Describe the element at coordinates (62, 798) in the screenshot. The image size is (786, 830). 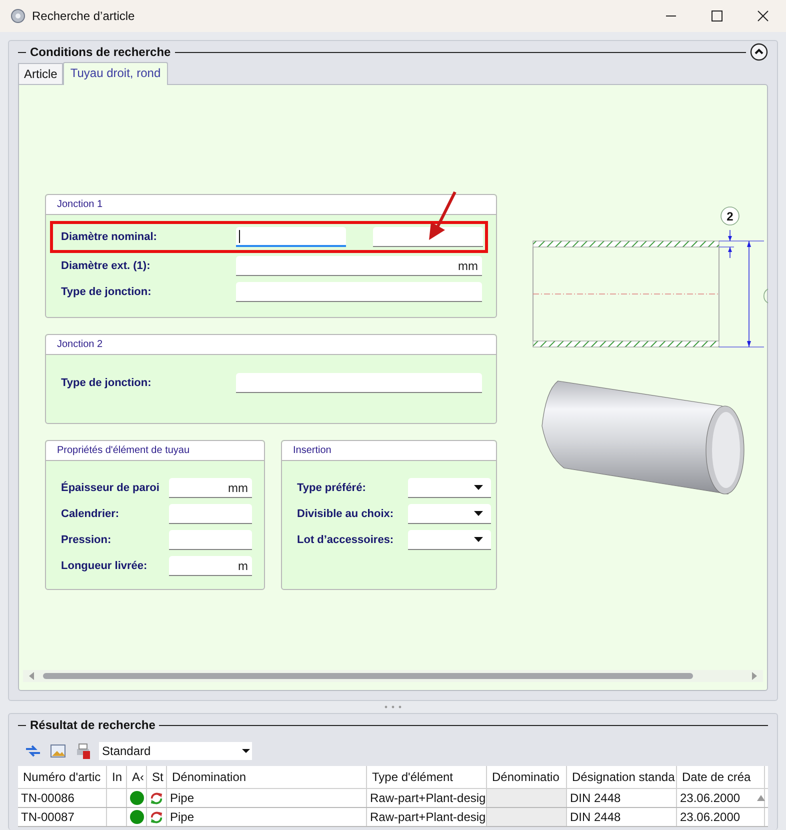
I see `table-cell: TN-00086` at that location.